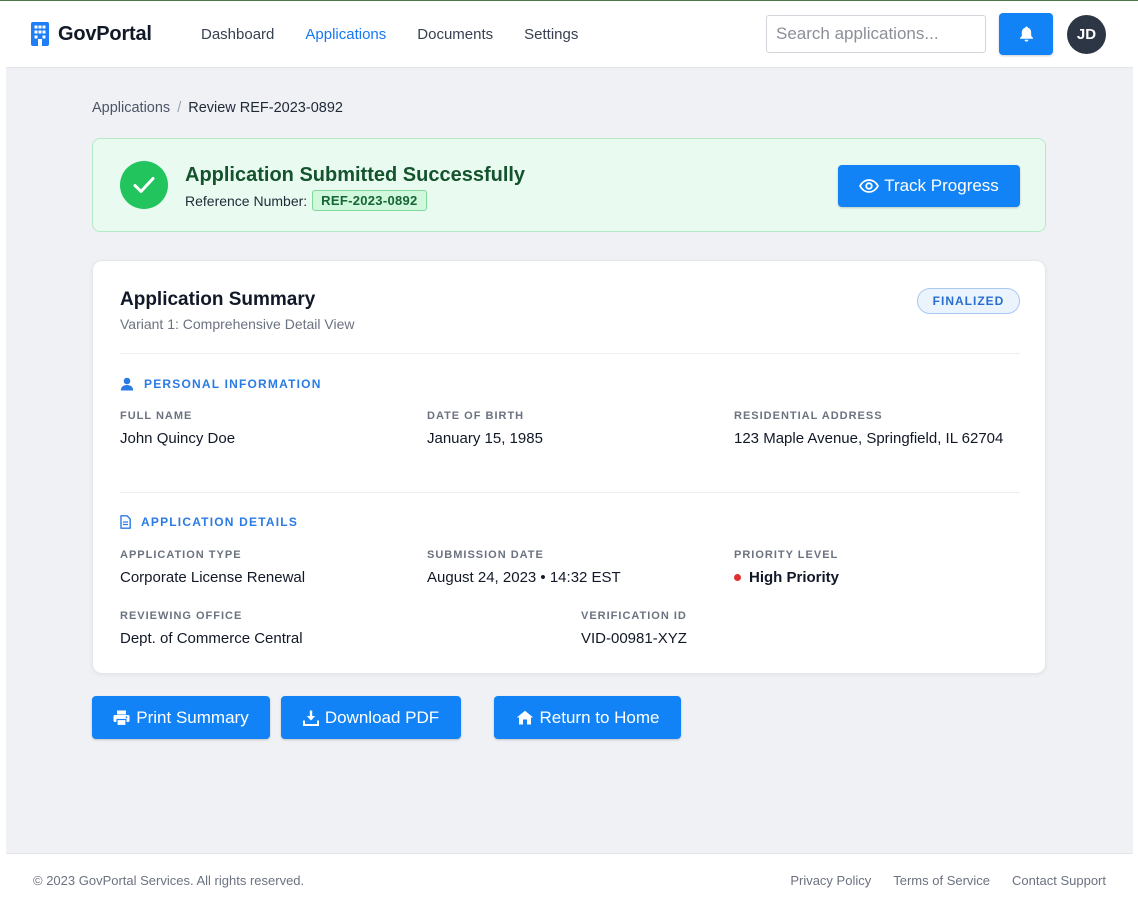 This screenshot has height=905, width=1138. I want to click on nav-settings: Settings, so click(551, 35).